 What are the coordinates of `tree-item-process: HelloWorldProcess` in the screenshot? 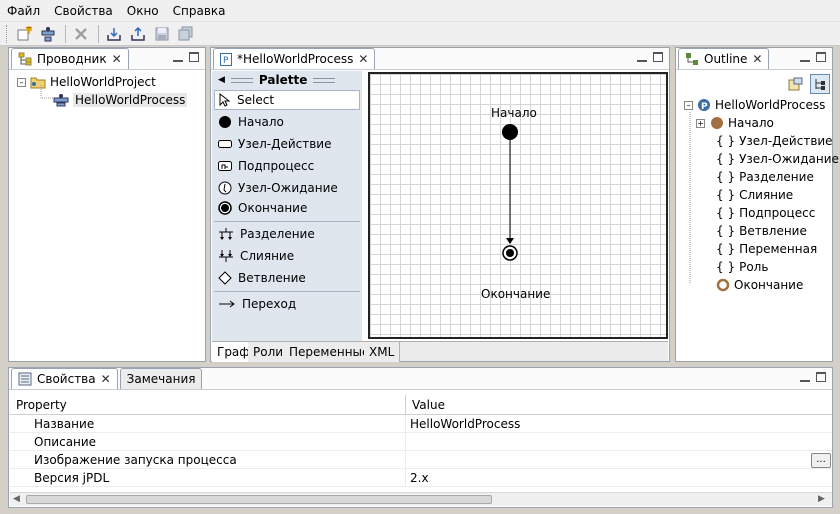 It's located at (120, 100).